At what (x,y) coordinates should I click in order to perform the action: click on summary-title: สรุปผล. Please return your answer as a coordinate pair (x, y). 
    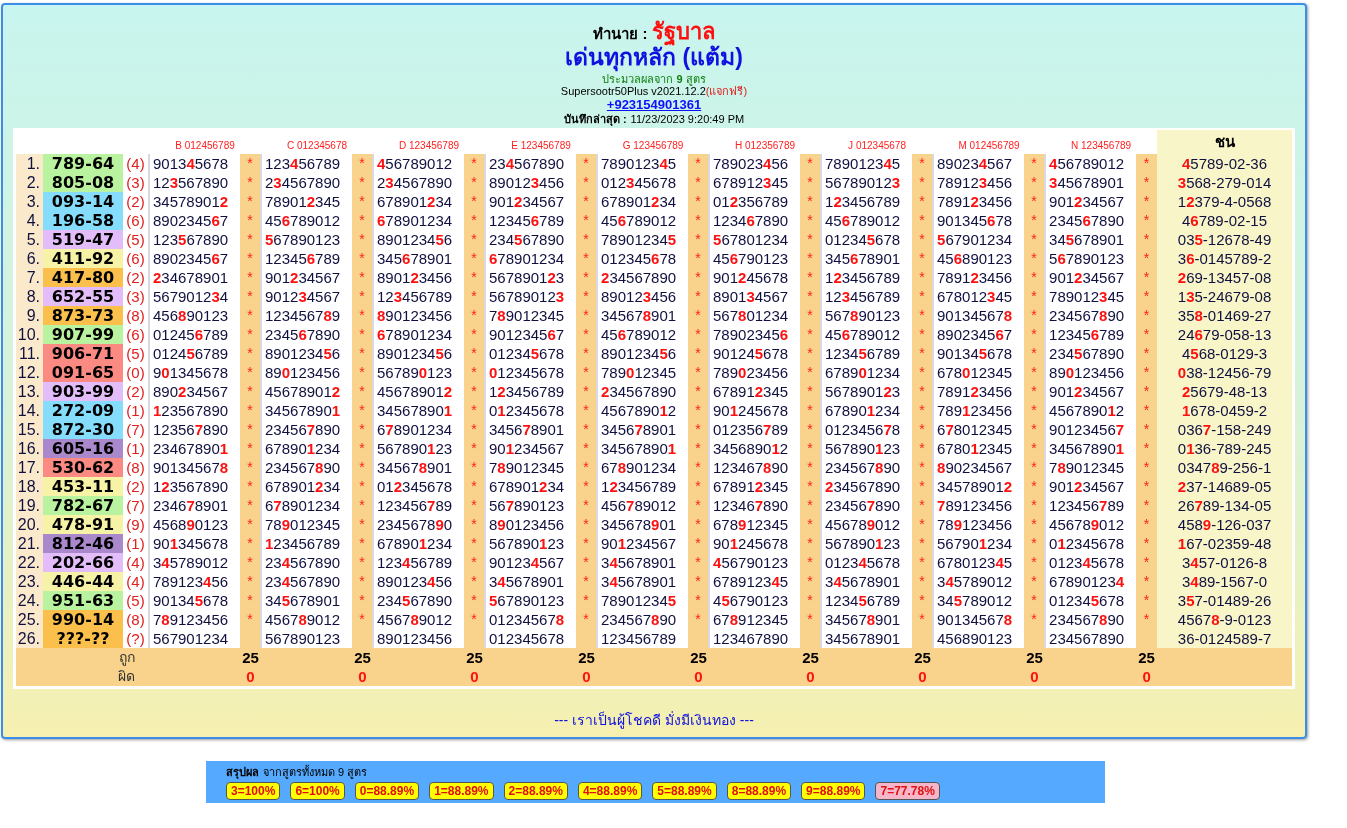
    Looking at the image, I should click on (242, 773).